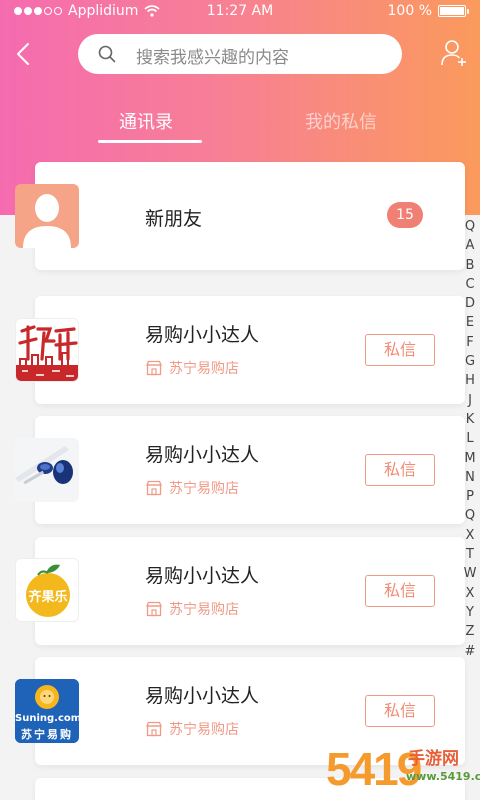  Describe the element at coordinates (470, 573) in the screenshot. I see `index-letter: W` at that location.